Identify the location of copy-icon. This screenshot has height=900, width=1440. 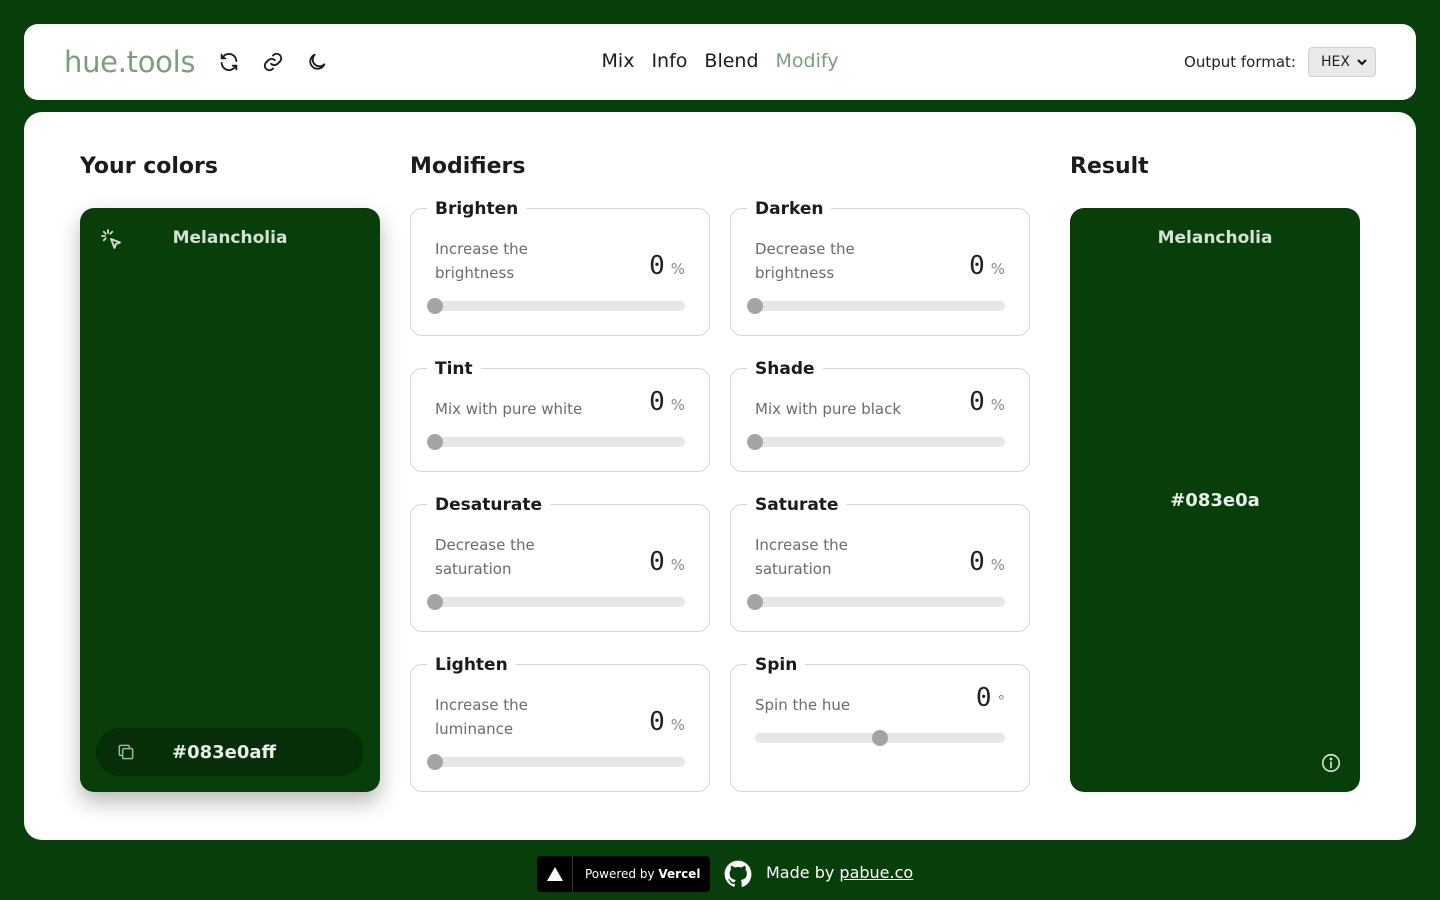
(126, 752).